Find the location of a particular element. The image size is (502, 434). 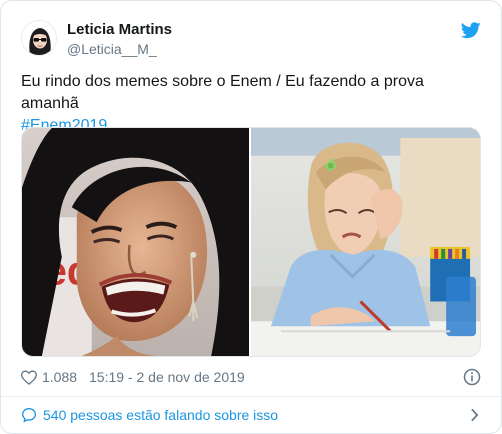

conversation-link: 540 pessoas estão falando sobre isso is located at coordinates (251, 416).